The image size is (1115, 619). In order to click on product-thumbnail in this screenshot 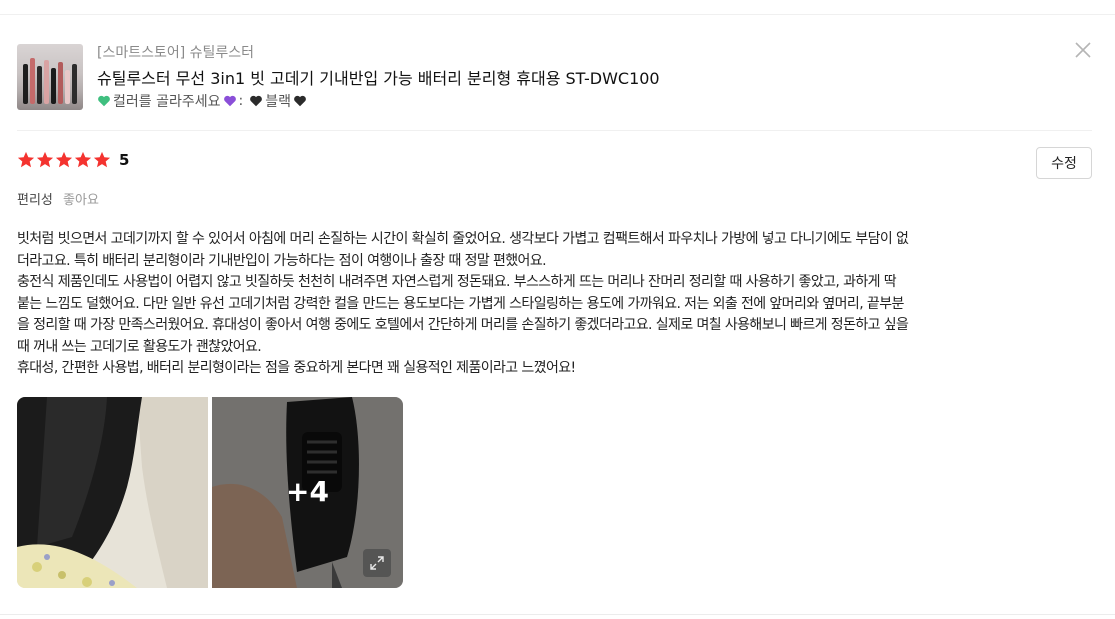, I will do `click(50, 77)`.